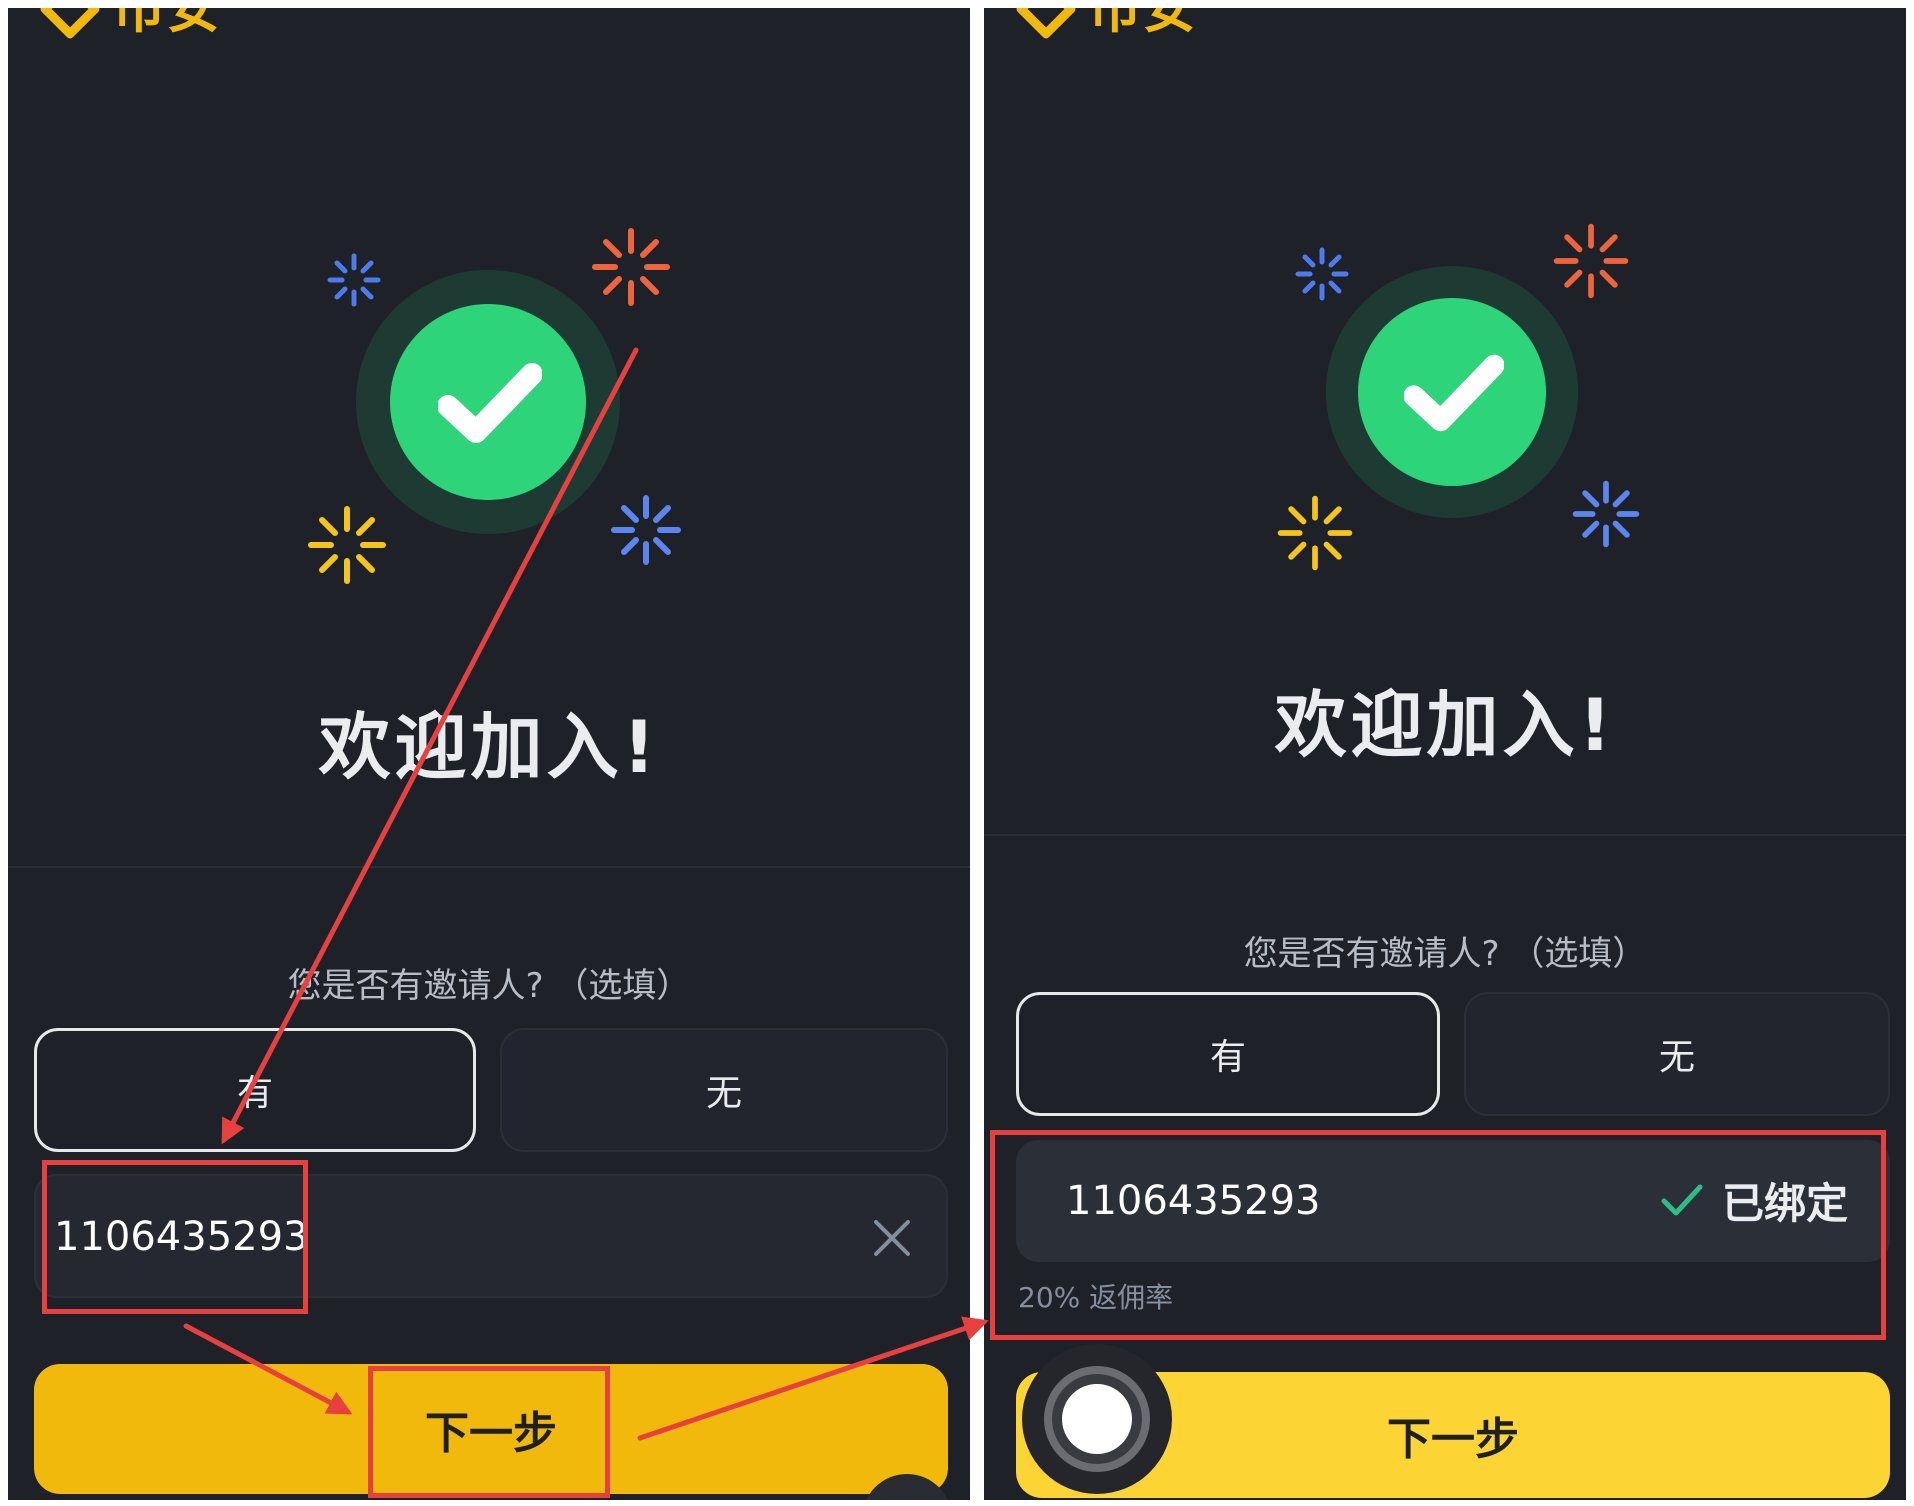 The height and width of the screenshot is (1506, 1914). I want to click on touch-indicator-dot, so click(1097, 1419).